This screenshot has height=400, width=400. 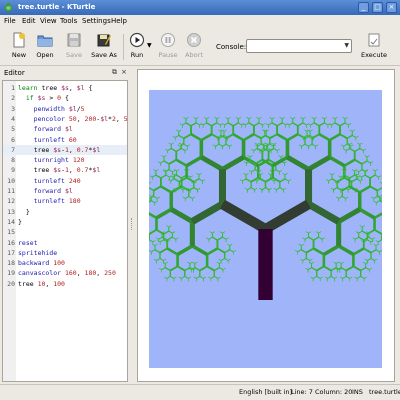 I want to click on open-button: Open, so click(x=45, y=48).